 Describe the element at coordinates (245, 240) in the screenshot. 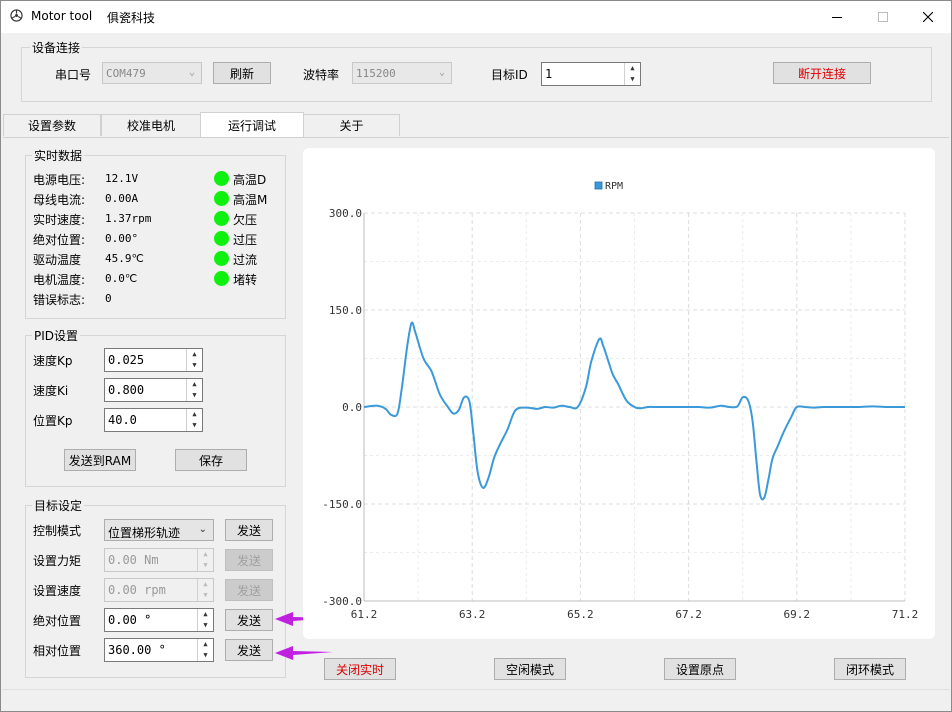

I see `status-label-overvoltage: 过压` at that location.